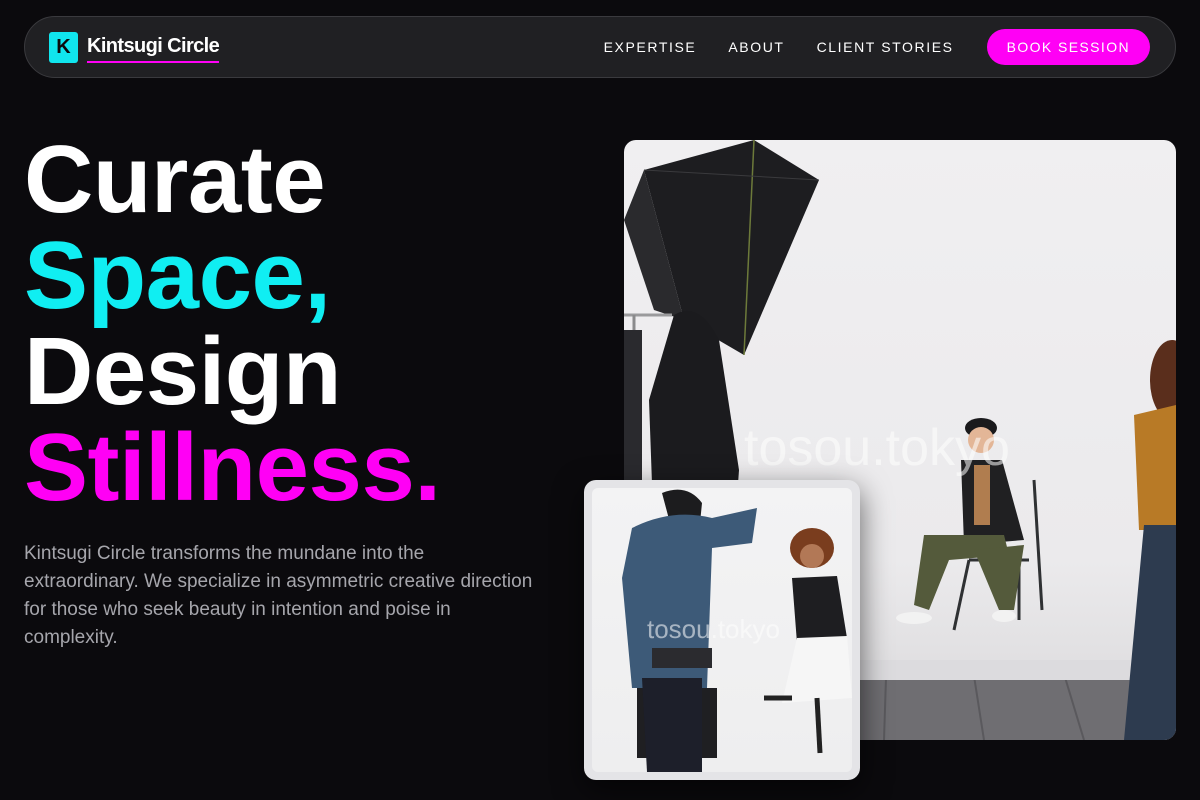 The image size is (1200, 800). What do you see at coordinates (177, 275) in the screenshot?
I see `hero-title-line-2: Space,` at bounding box center [177, 275].